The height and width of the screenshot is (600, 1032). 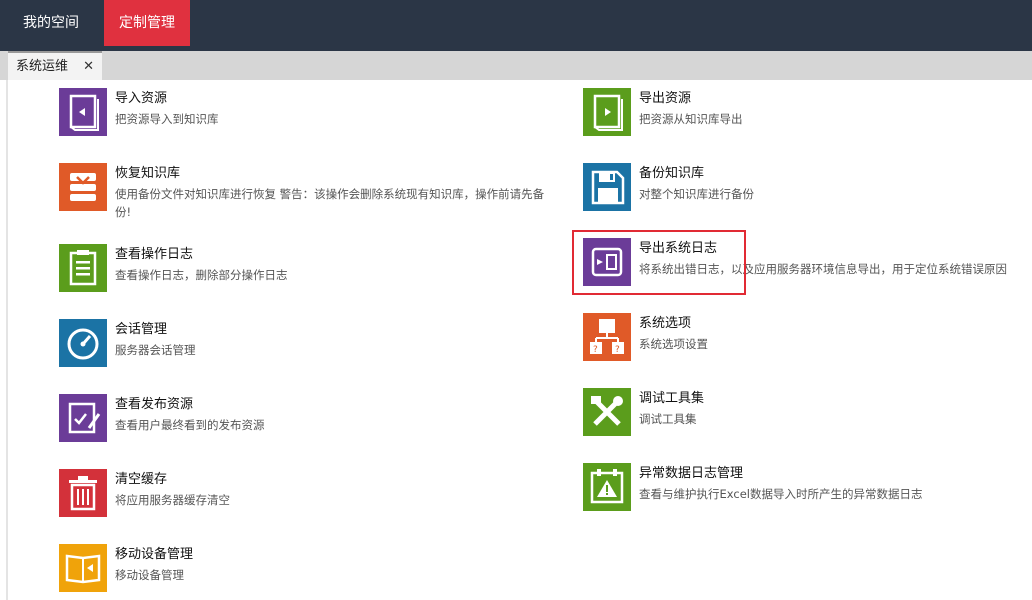 What do you see at coordinates (149, 575) in the screenshot?
I see `item-desc: 移动设备管理` at bounding box center [149, 575].